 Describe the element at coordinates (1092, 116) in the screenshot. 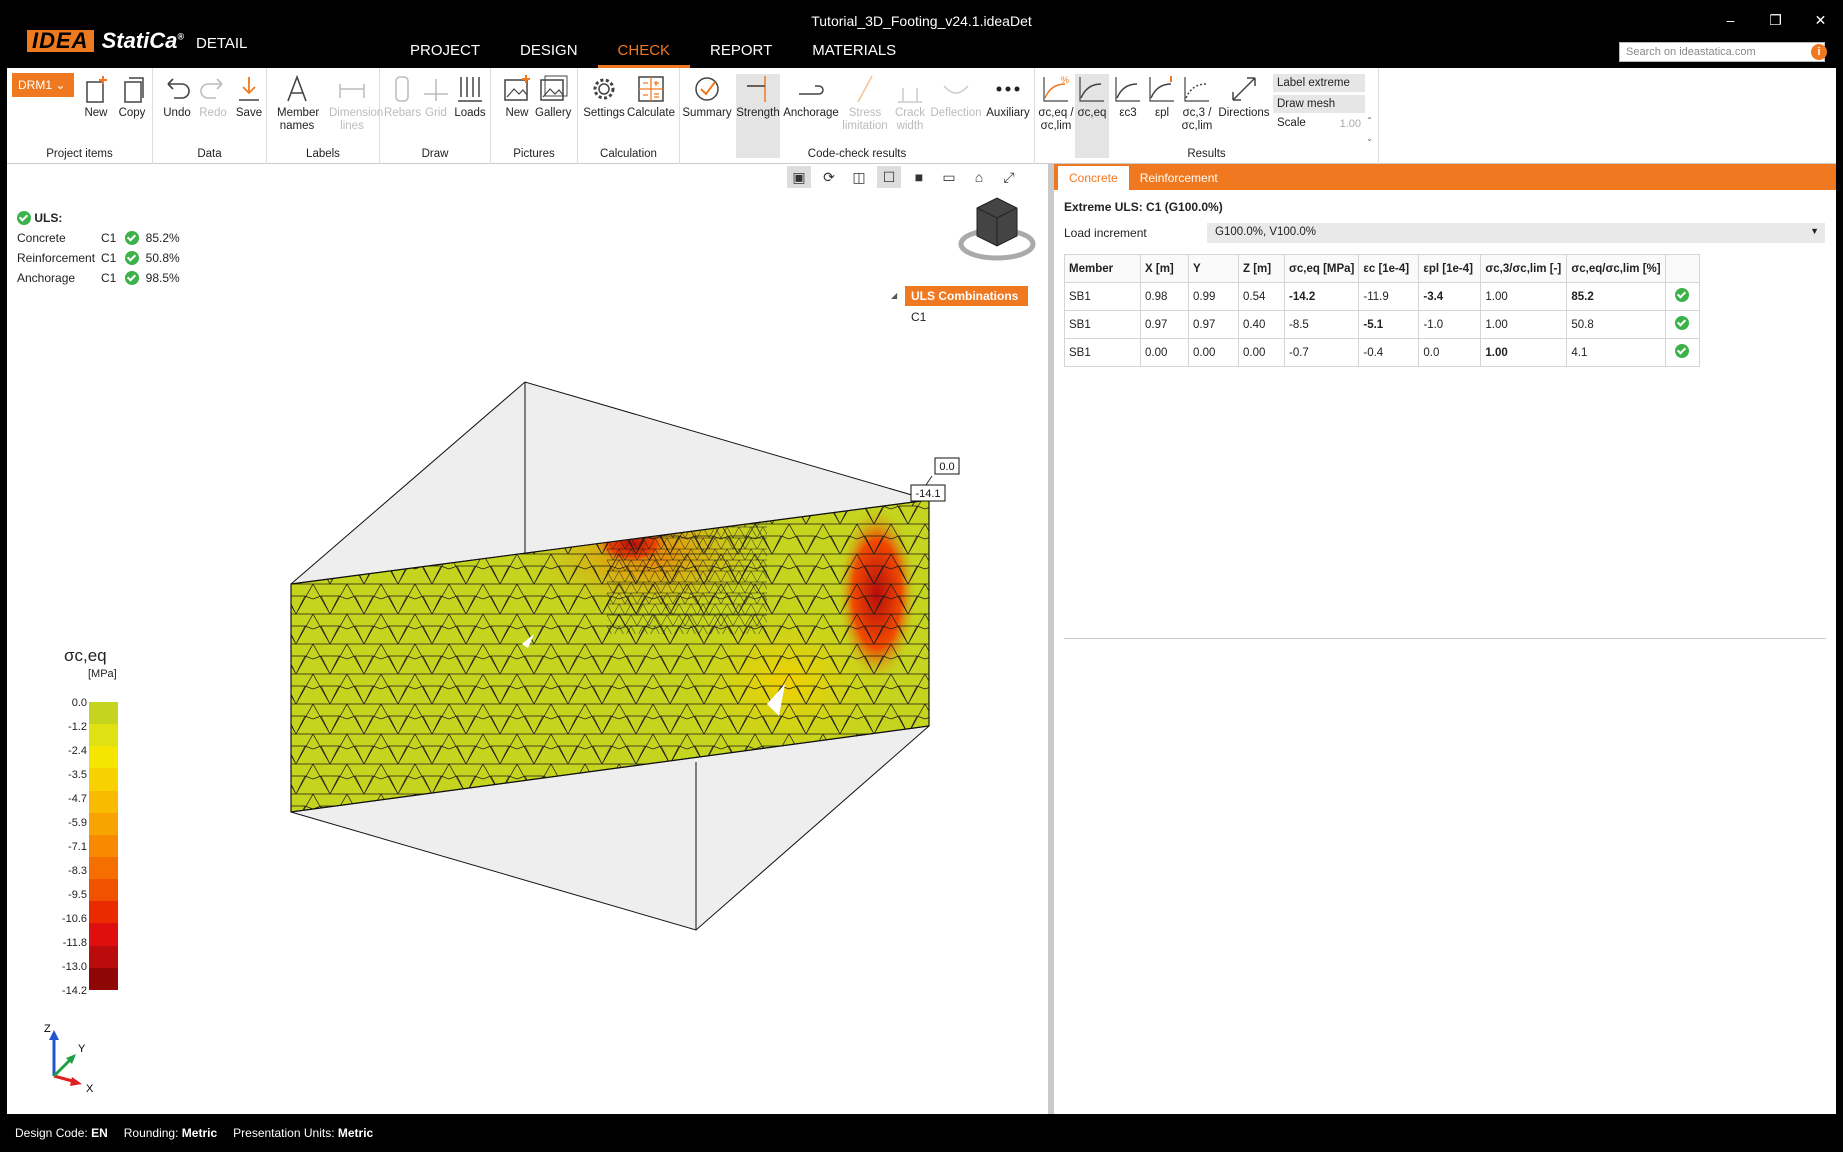

I see `sceq-button: σc,eq` at that location.